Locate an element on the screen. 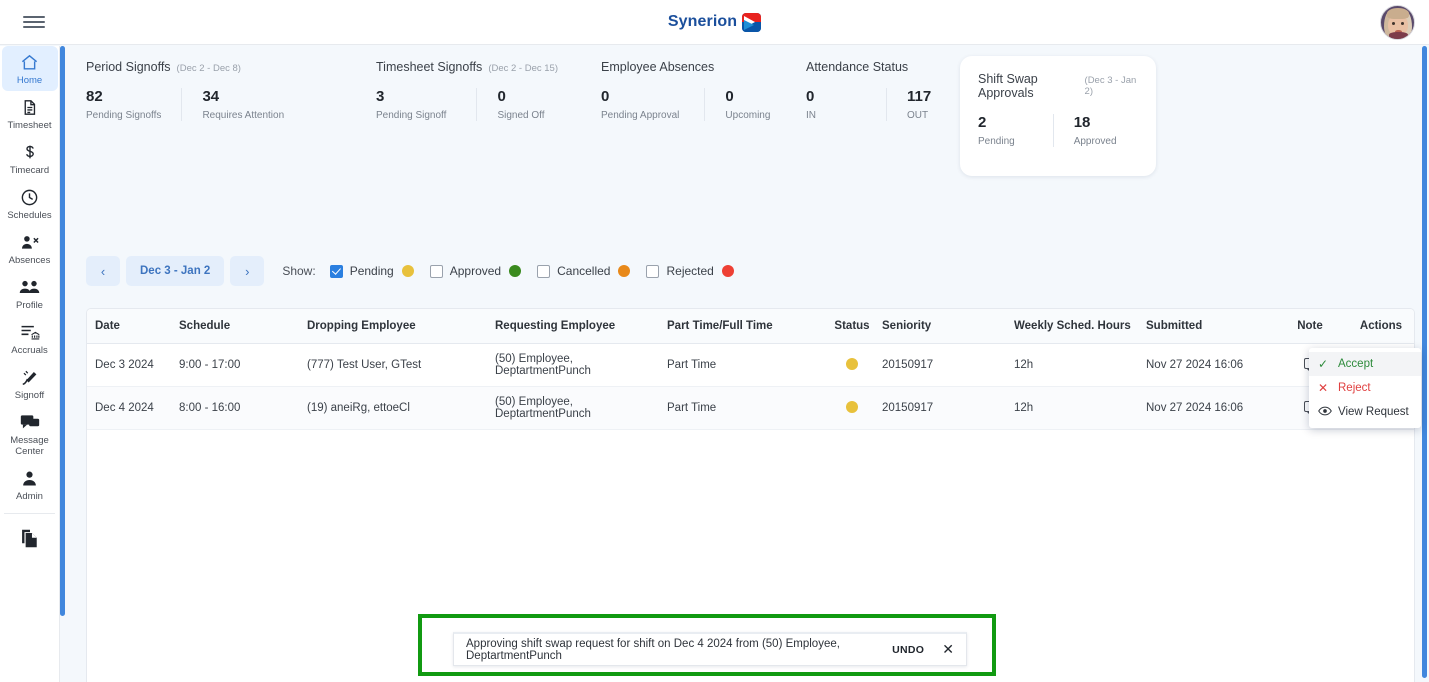 This screenshot has height=682, width=1429. kpi-cell: 0 Pending Approval is located at coordinates (652, 104).